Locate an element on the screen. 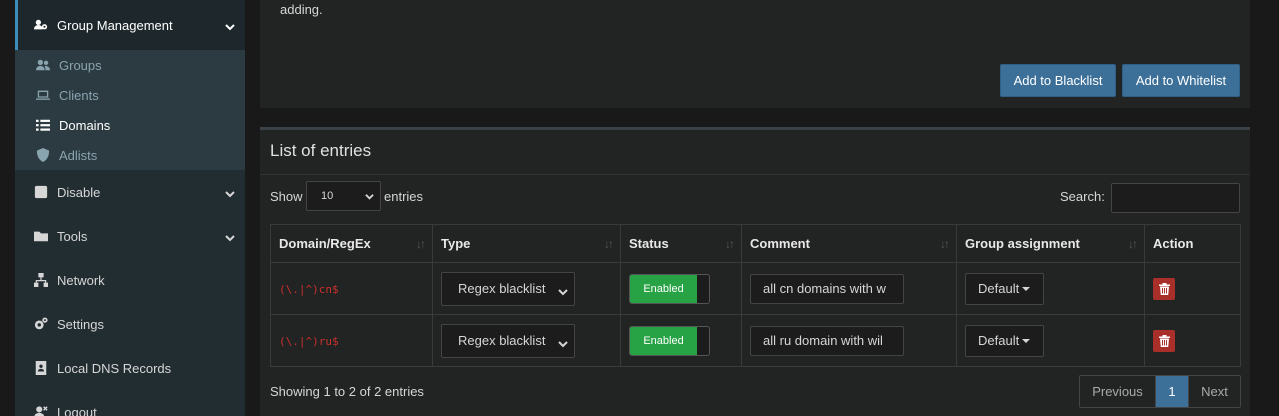 The width and height of the screenshot is (1279, 416). sidebar-item-local-dns-records: Local DNS Records is located at coordinates (130, 368).